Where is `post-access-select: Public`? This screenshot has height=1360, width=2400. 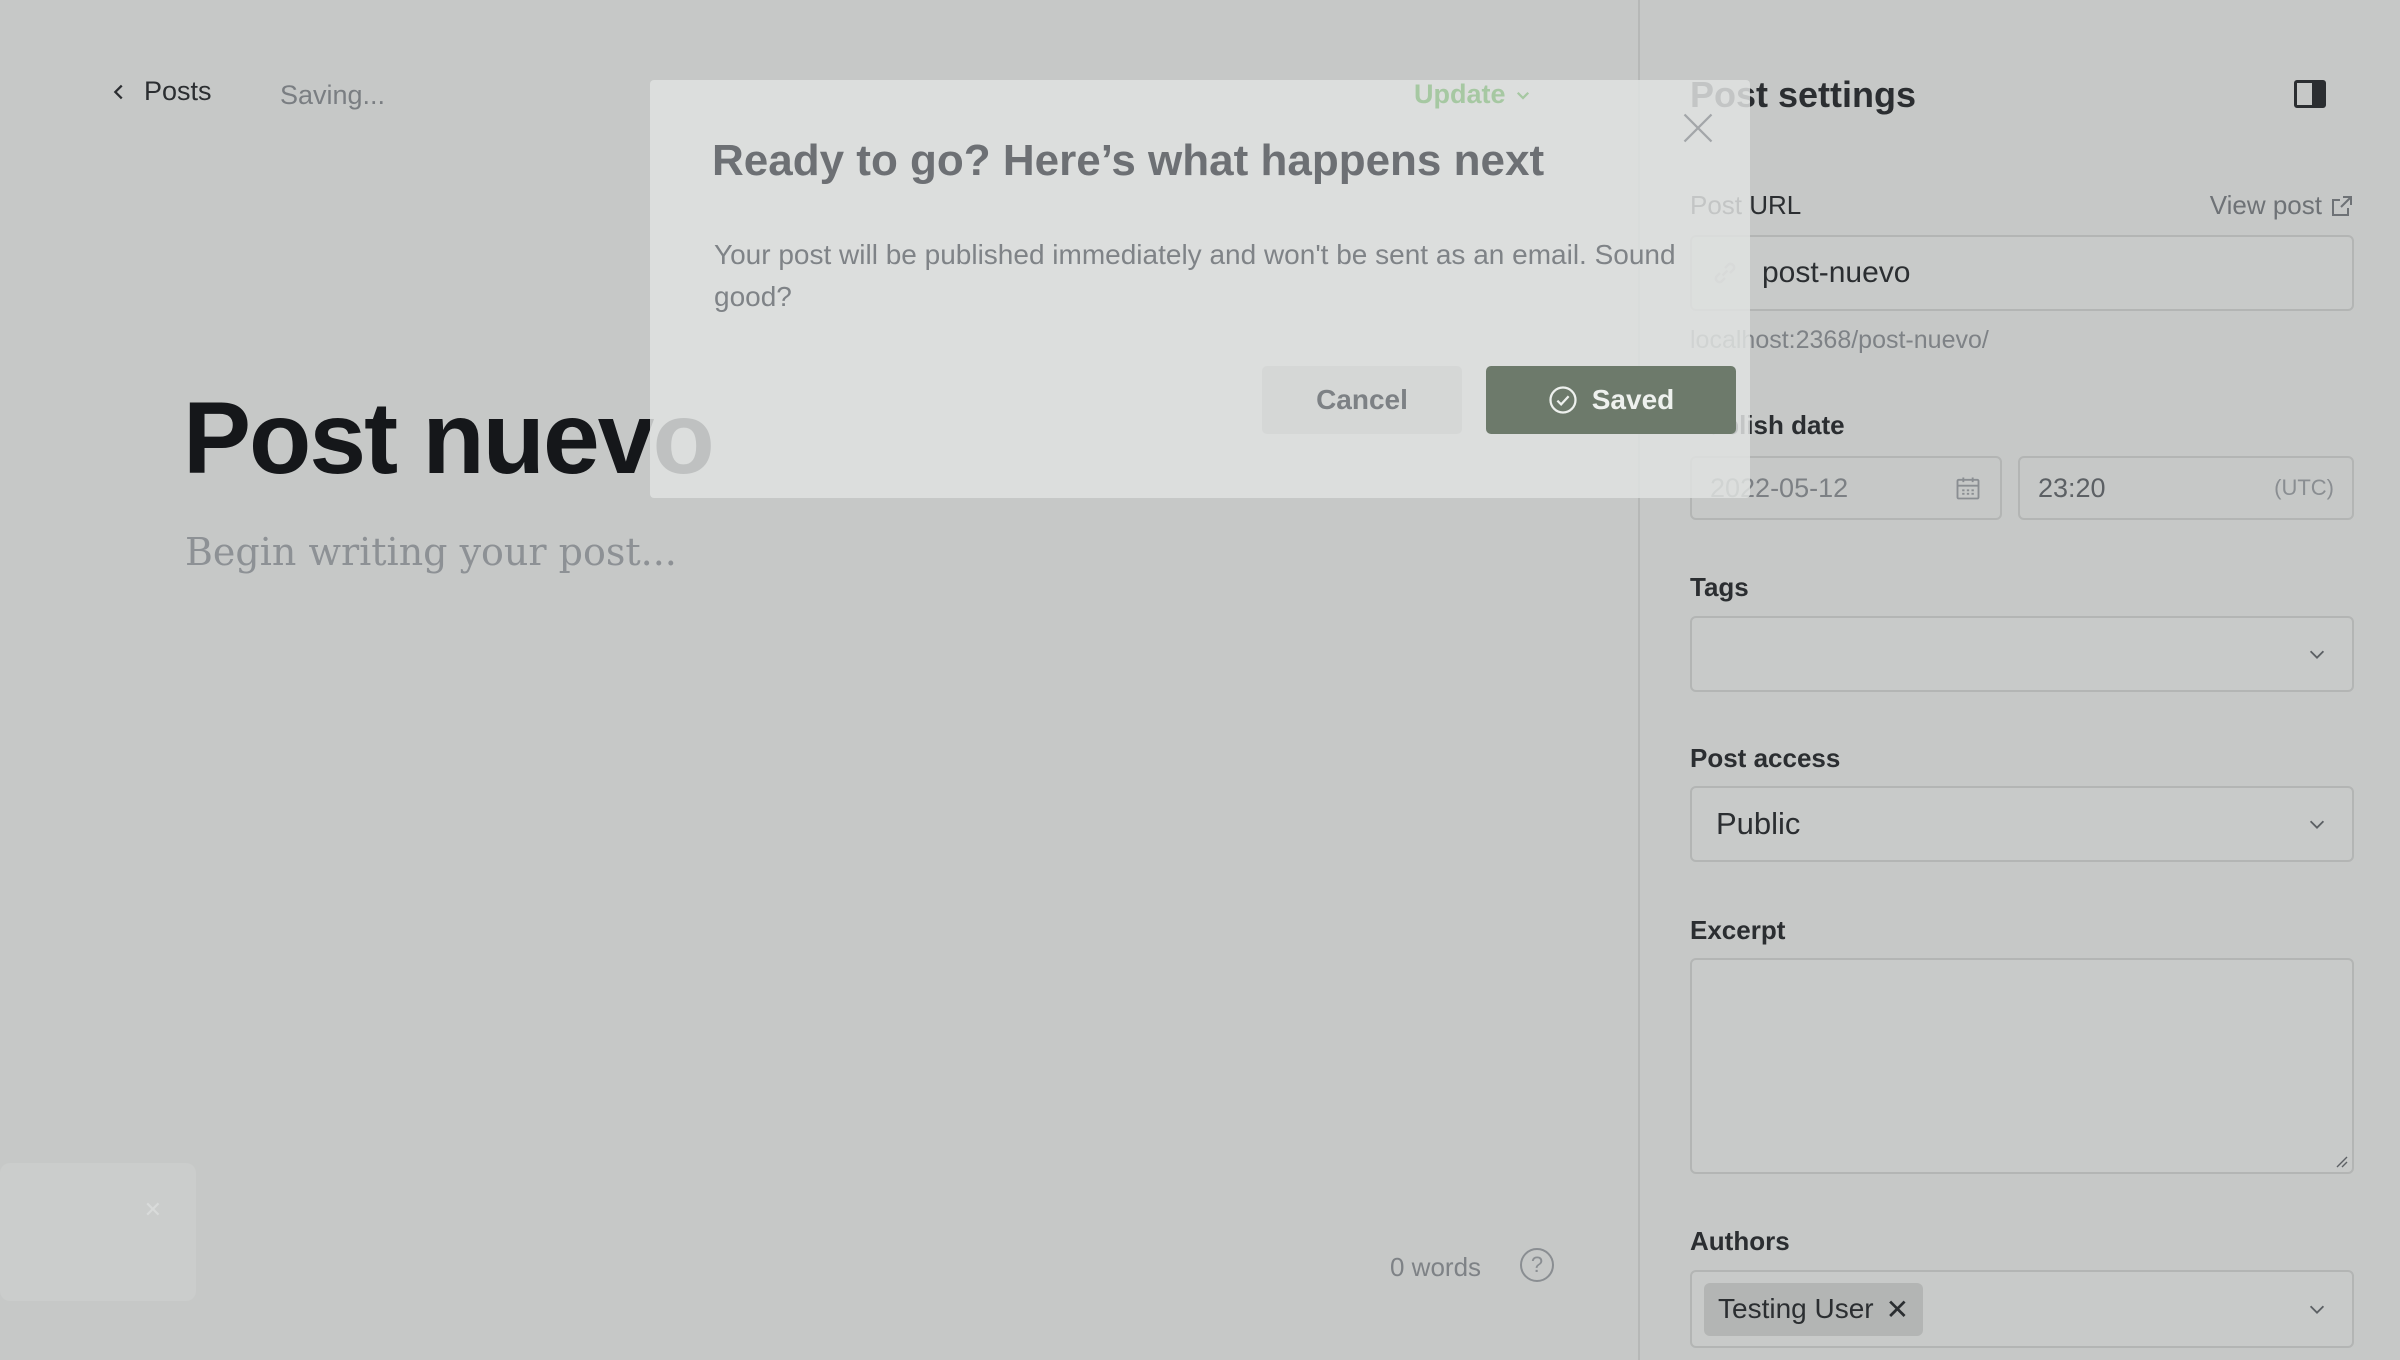 post-access-select: Public is located at coordinates (2022, 824).